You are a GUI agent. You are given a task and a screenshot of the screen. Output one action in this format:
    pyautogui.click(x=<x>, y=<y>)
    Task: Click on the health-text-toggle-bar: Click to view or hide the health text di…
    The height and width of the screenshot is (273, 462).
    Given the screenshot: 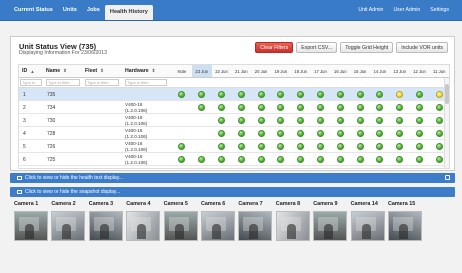 What is the action you would take?
    pyautogui.click(x=232, y=178)
    